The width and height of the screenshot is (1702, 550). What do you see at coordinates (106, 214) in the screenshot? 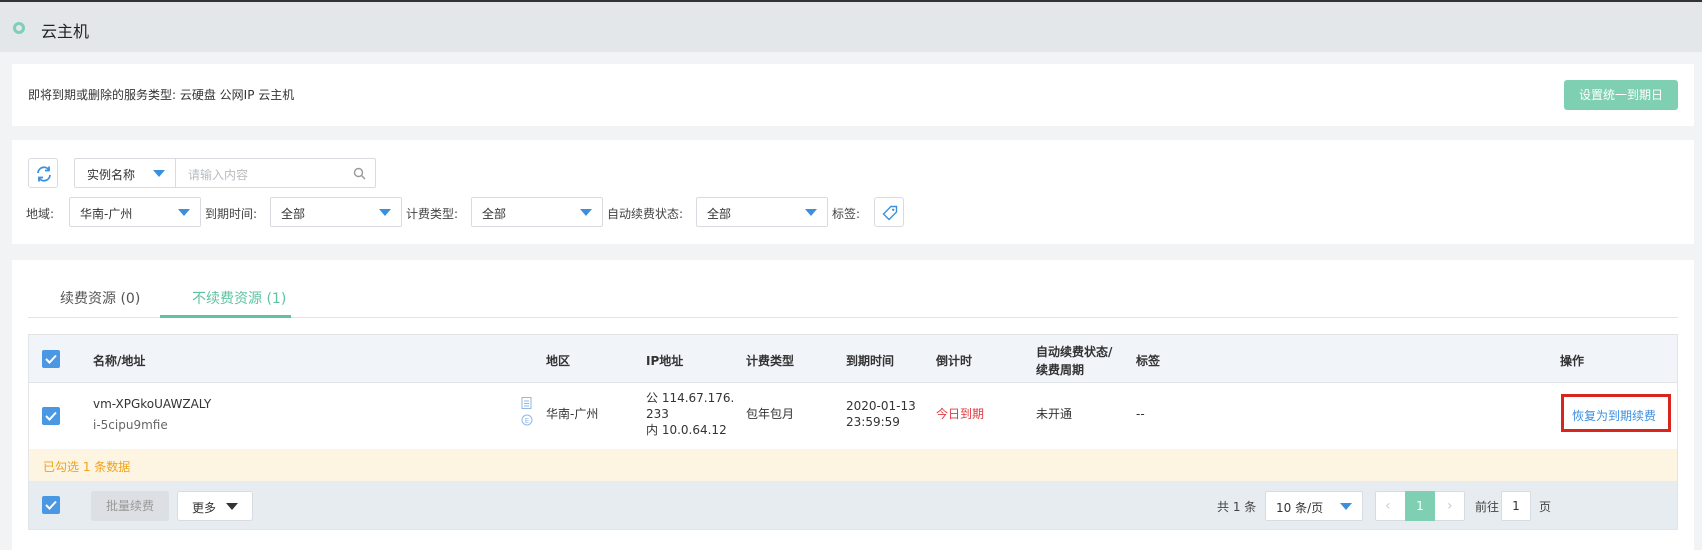
I see `region-select-value: 华南-广州` at bounding box center [106, 214].